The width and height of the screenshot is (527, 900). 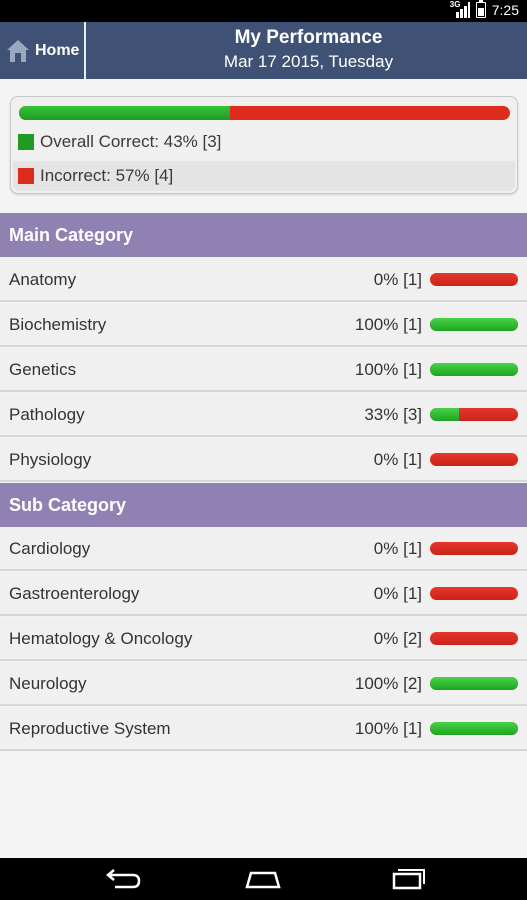 I want to click on app-header: Home My Performance Mar 17 2015, Tuesday, so click(x=263, y=50).